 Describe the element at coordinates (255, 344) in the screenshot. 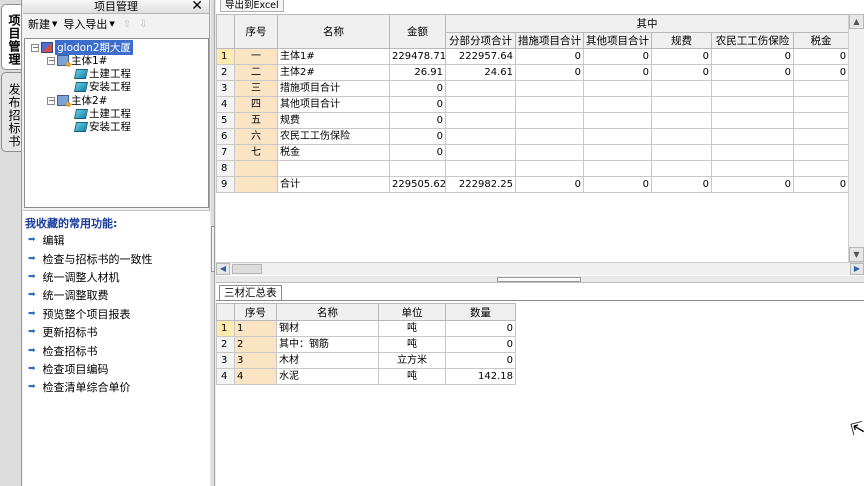

I see `cell-seq: 2` at that location.